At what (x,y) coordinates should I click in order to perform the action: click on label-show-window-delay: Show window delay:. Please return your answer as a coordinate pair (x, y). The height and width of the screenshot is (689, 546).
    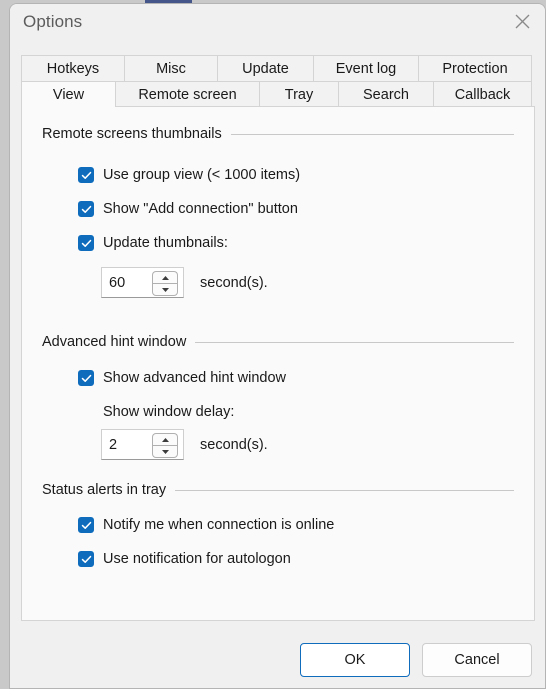
    Looking at the image, I should click on (169, 412).